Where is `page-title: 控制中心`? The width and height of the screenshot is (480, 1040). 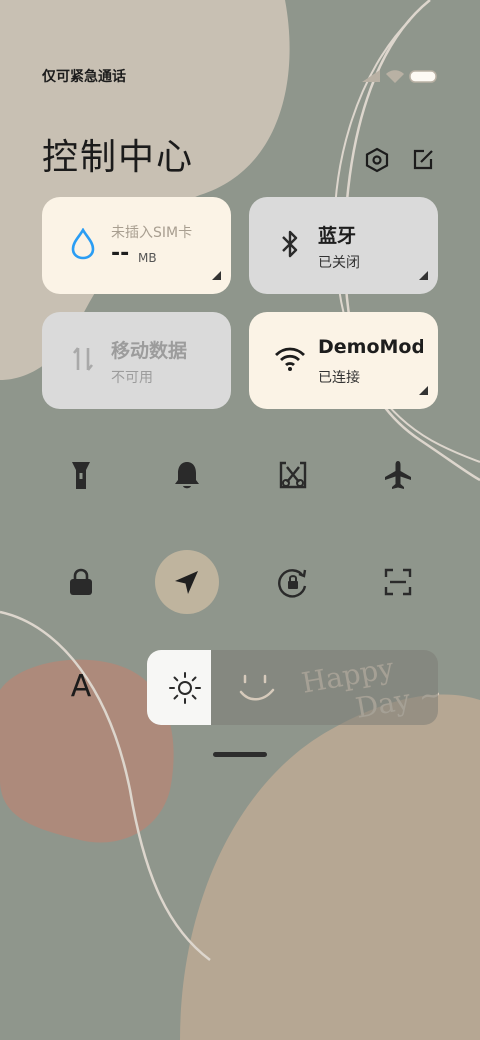 page-title: 控制中心 is located at coordinates (118, 157).